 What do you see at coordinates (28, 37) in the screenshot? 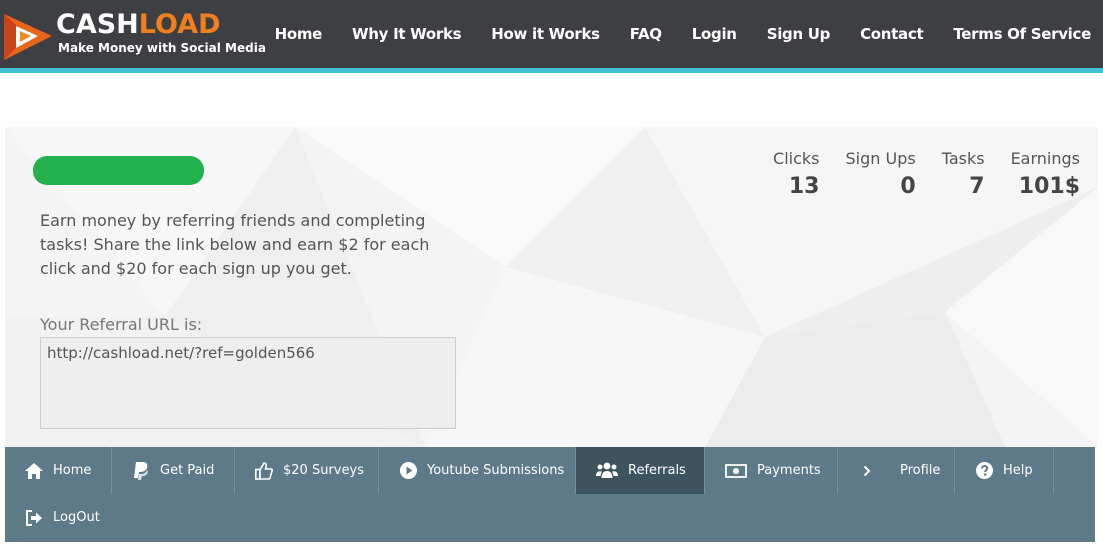
I see `play-logo-icon` at bounding box center [28, 37].